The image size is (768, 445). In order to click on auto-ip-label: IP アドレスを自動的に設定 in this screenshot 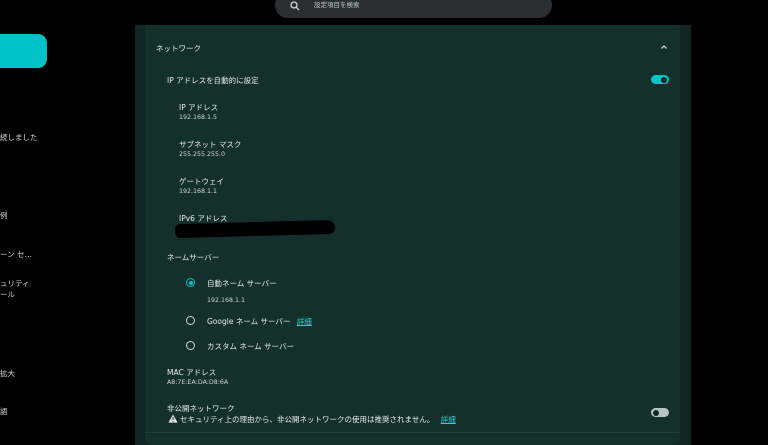, I will do `click(213, 80)`.